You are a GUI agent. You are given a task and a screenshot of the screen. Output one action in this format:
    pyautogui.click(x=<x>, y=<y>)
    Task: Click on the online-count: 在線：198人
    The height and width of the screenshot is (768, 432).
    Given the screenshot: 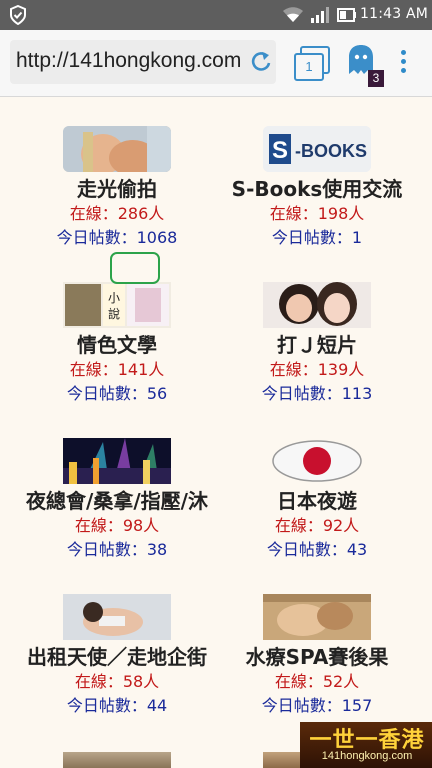 What is the action you would take?
    pyautogui.click(x=317, y=213)
    